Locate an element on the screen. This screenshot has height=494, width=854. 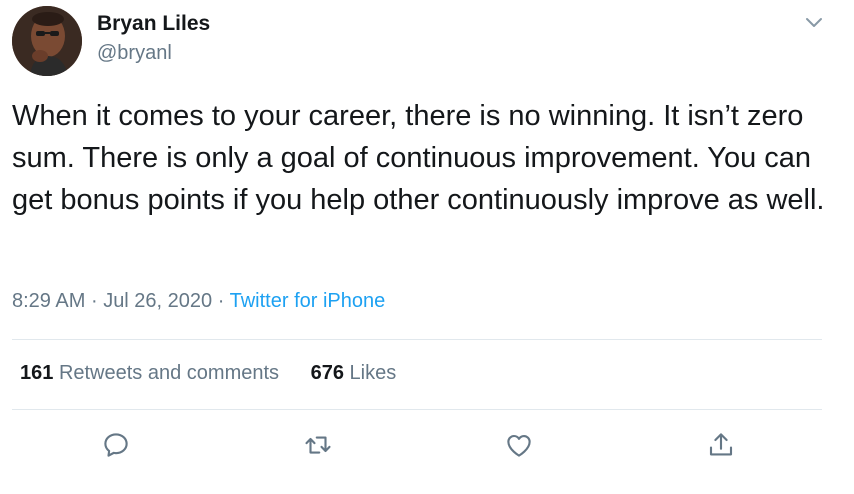
retweets-stat: 161 Retweets and comments is located at coordinates (152, 373).